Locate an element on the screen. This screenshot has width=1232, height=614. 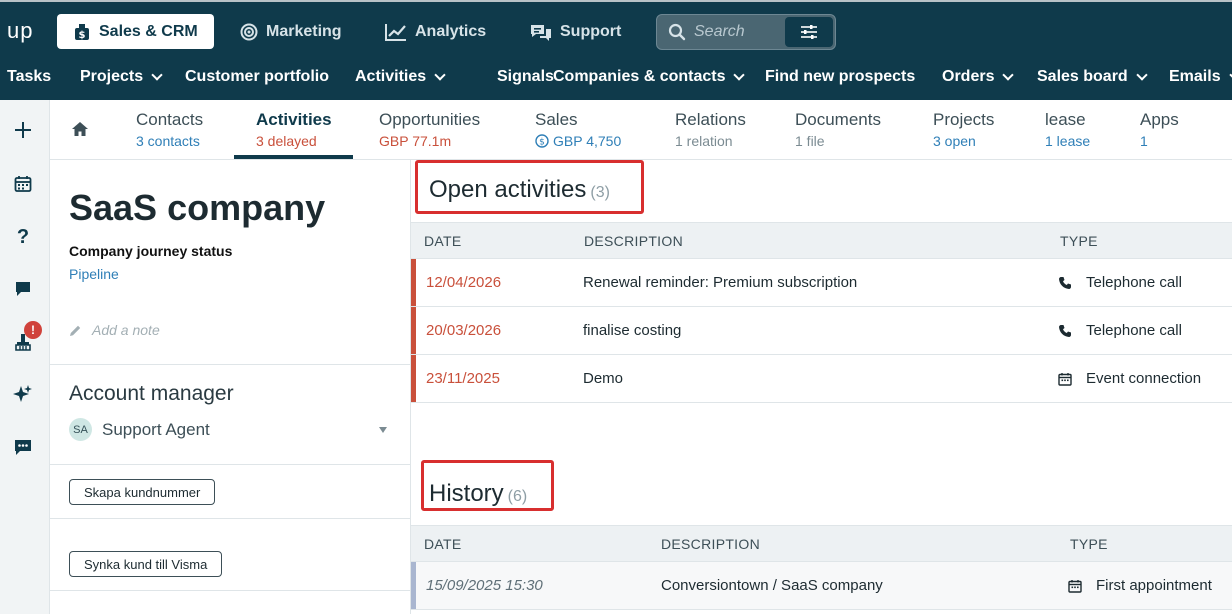
app-logo: up is located at coordinates (20, 31).